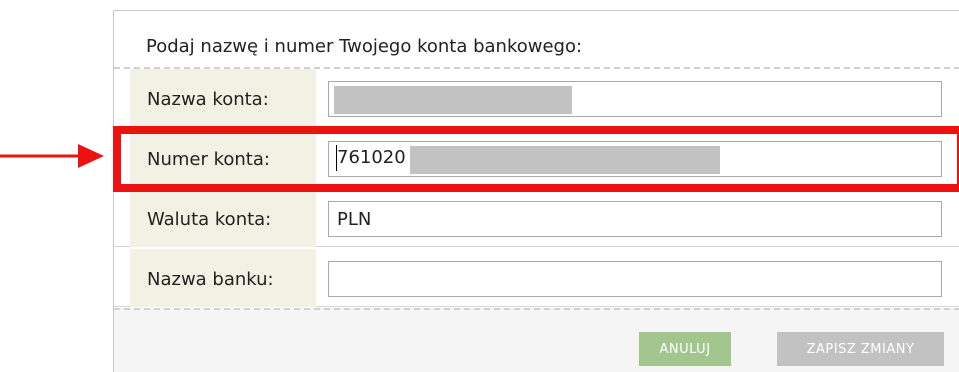  I want to click on save-changes-button: ZAPISZ ZMIANY, so click(860, 349).